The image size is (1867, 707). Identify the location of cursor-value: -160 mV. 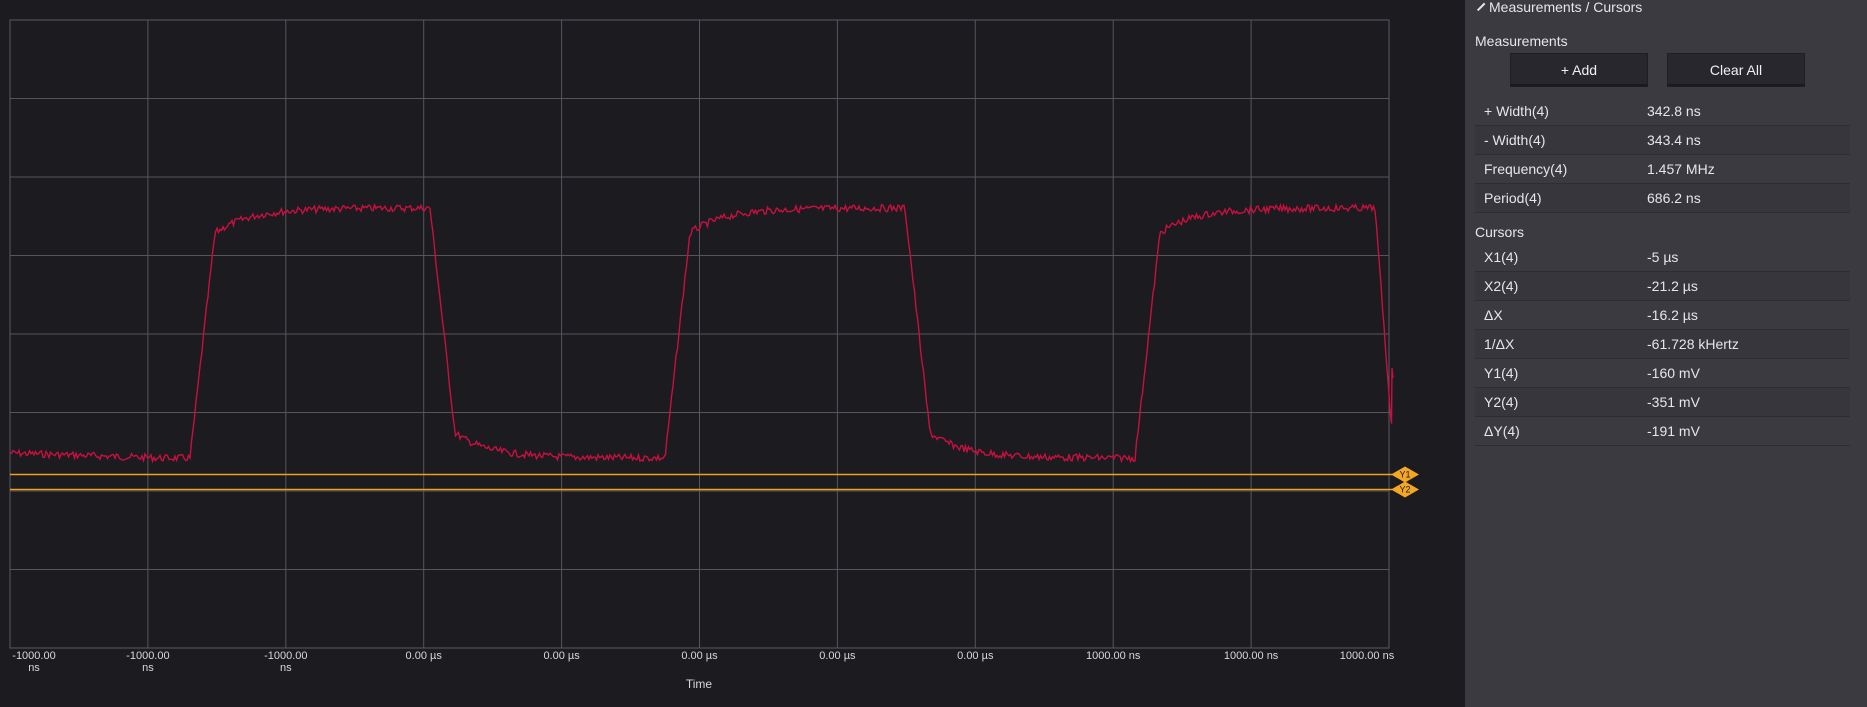
(1673, 373).